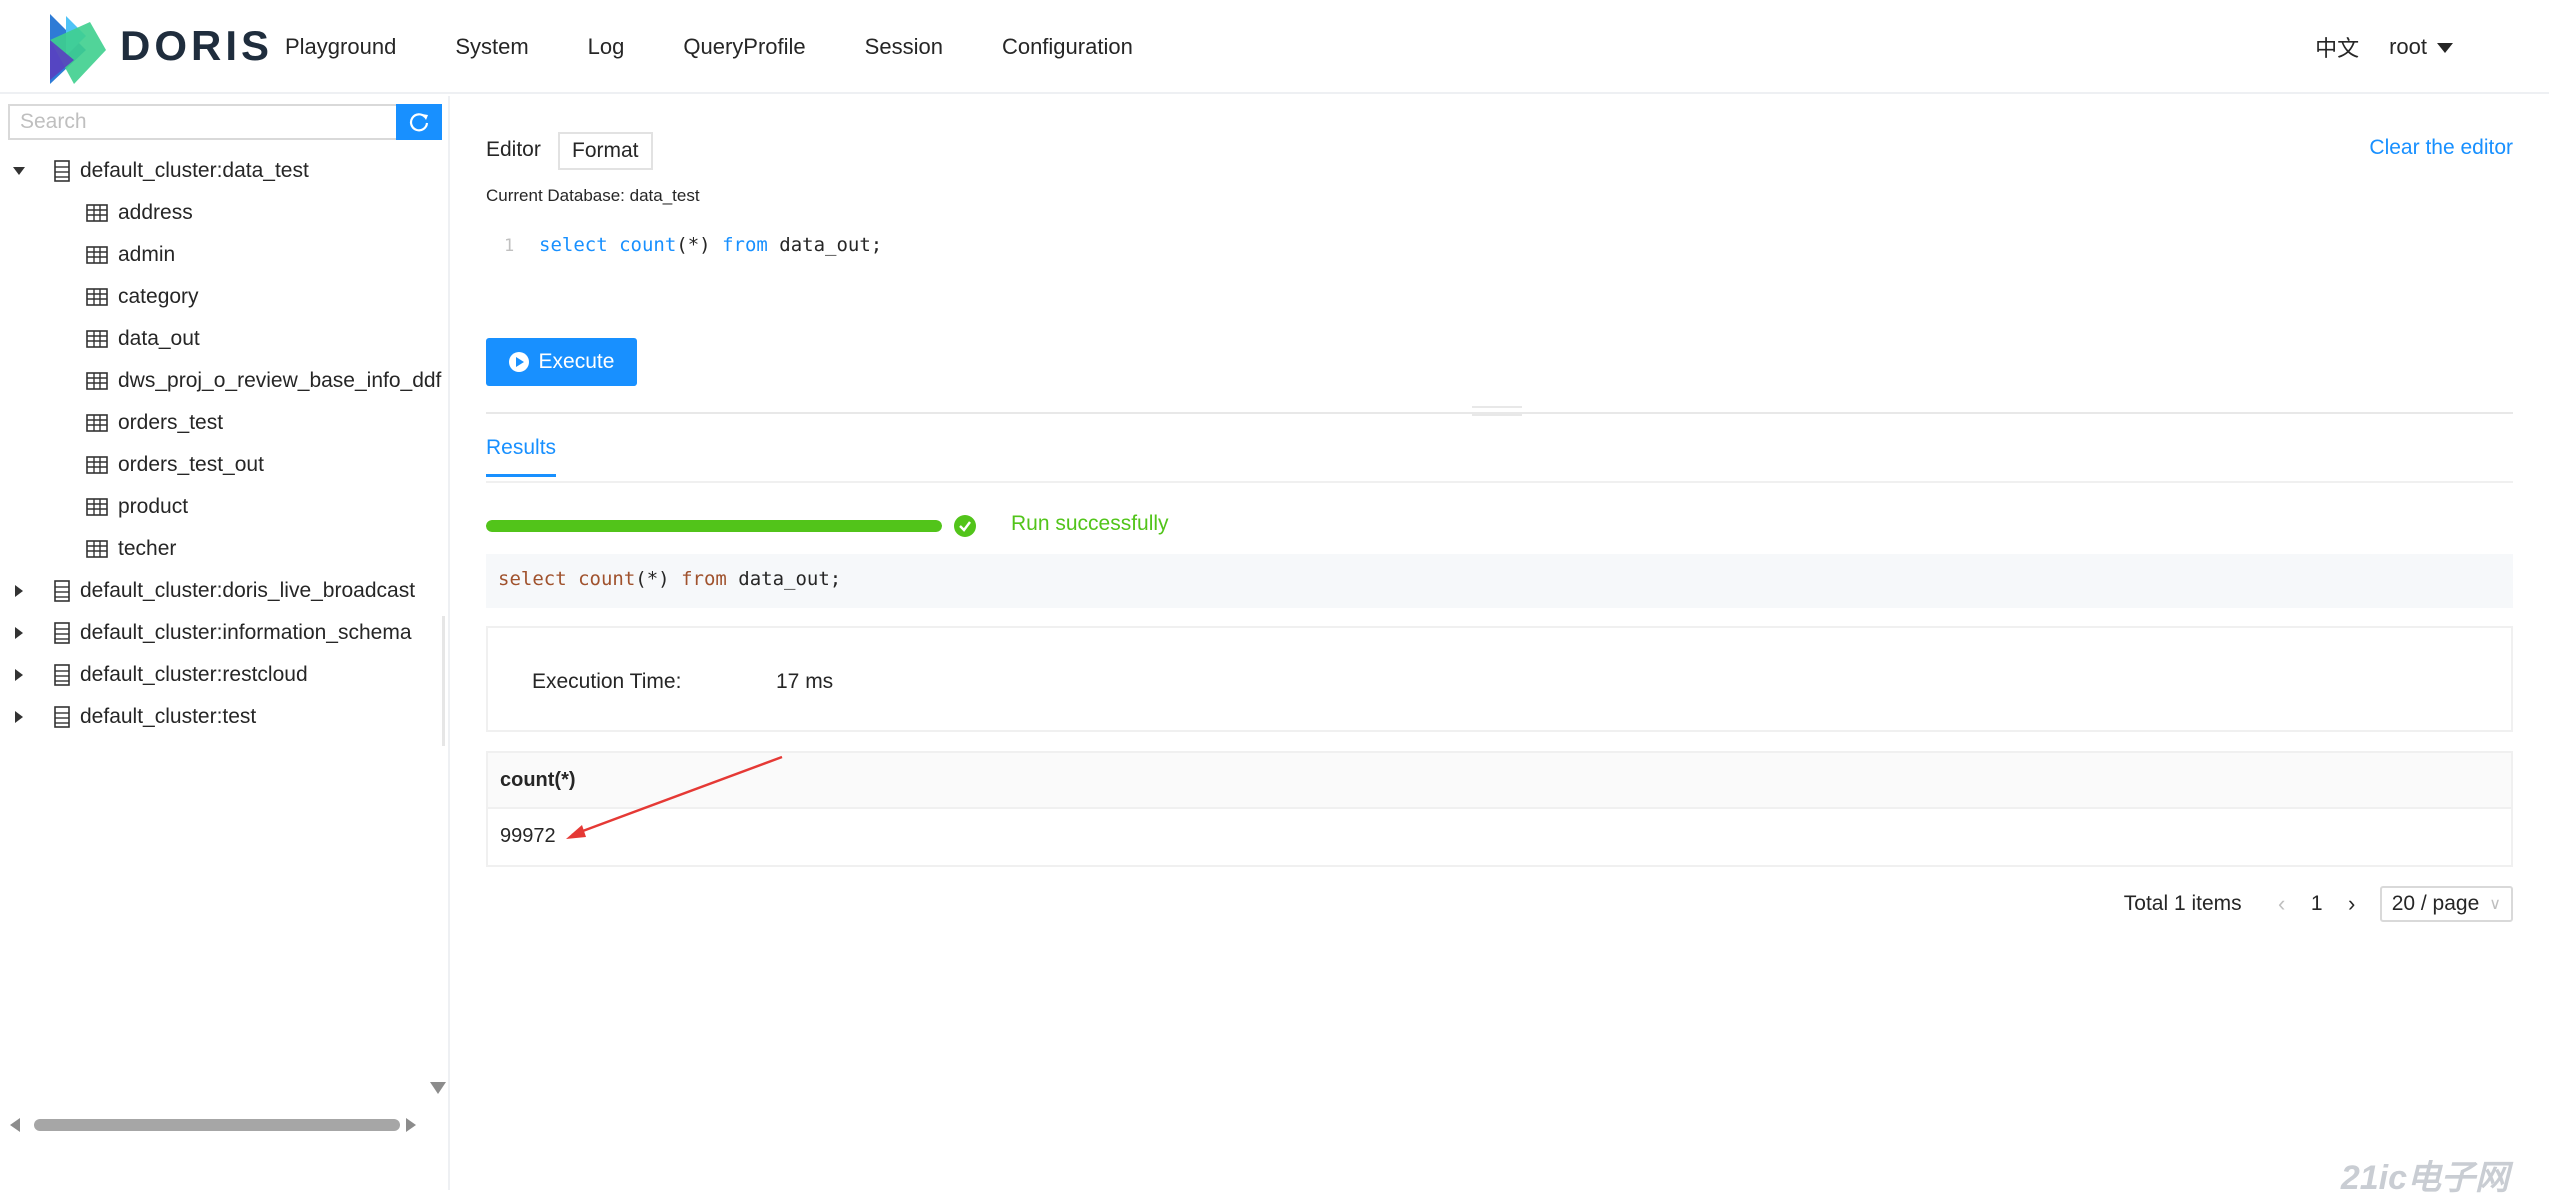 The height and width of the screenshot is (1203, 2549). What do you see at coordinates (411, 1125) in the screenshot?
I see `scroll-right-icon` at bounding box center [411, 1125].